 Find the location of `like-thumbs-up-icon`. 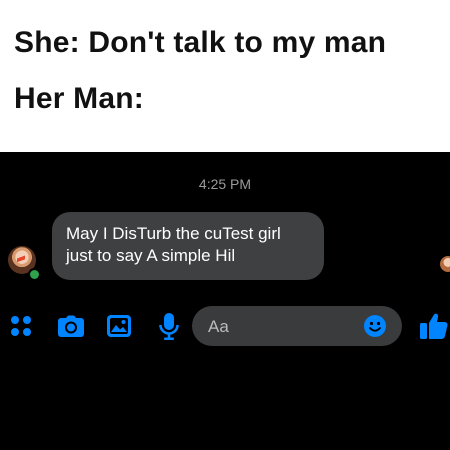

like-thumbs-up-icon is located at coordinates (434, 326).